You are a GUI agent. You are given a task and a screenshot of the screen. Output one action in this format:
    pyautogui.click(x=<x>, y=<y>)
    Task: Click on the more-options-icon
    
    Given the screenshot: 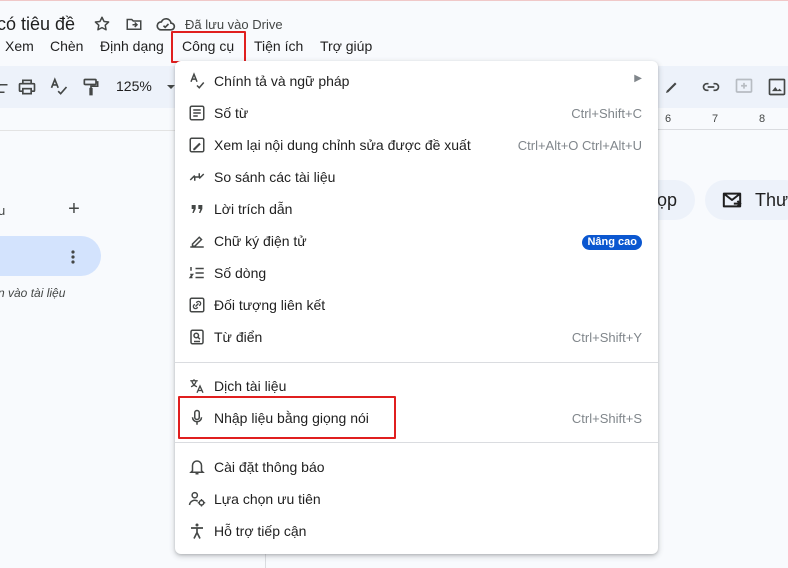 What is the action you would take?
    pyautogui.click(x=73, y=257)
    